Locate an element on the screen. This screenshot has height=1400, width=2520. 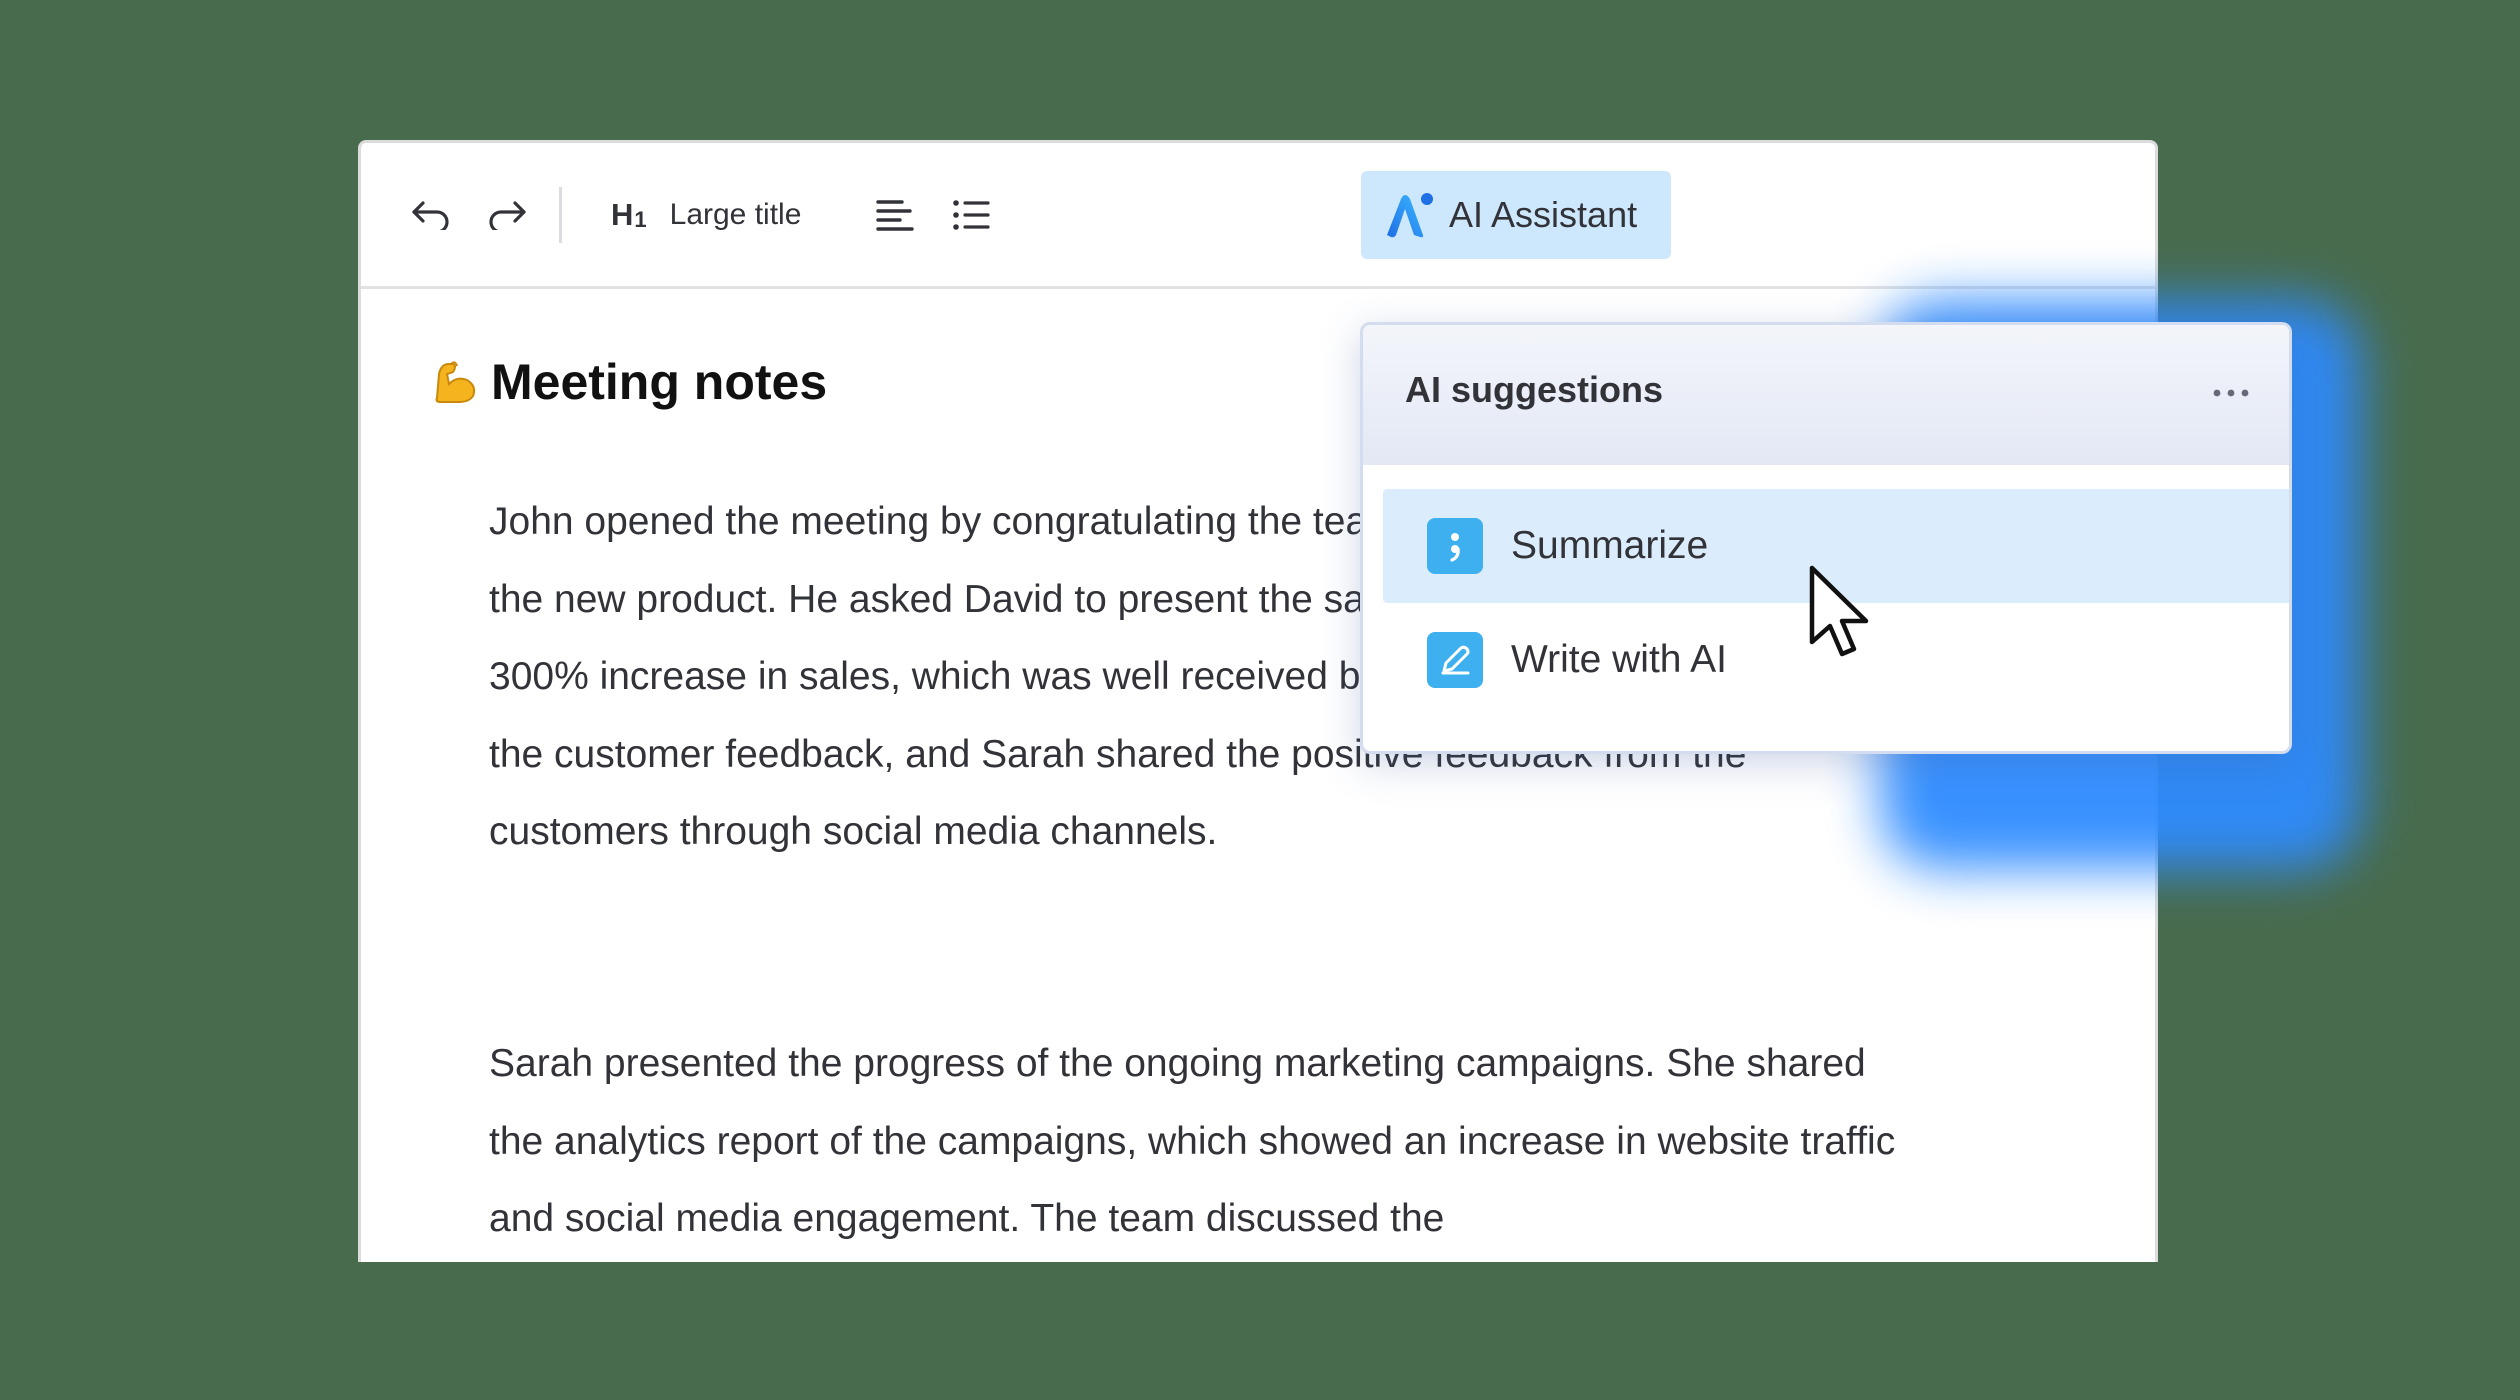
more-options-button is located at coordinates (2231, 393).